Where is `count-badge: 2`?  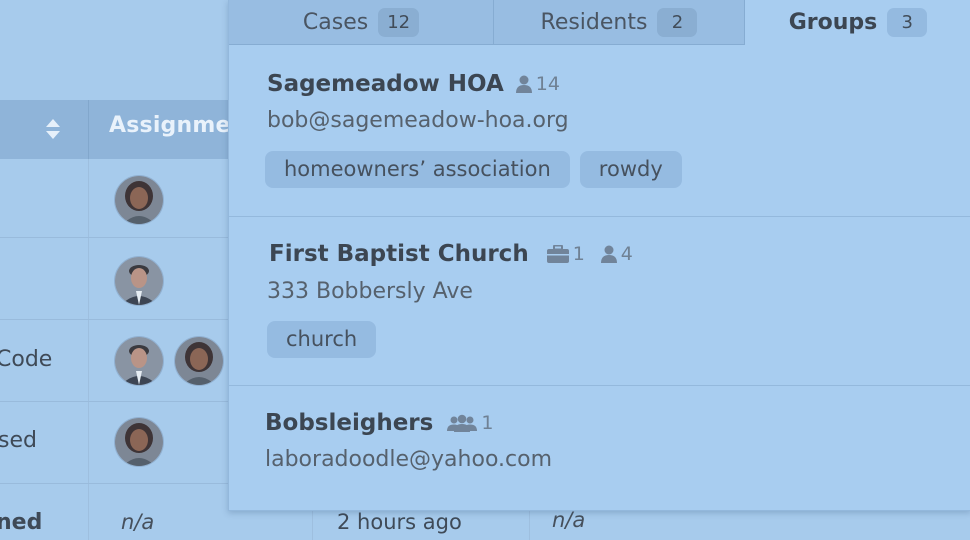
count-badge: 2 is located at coordinates (677, 22).